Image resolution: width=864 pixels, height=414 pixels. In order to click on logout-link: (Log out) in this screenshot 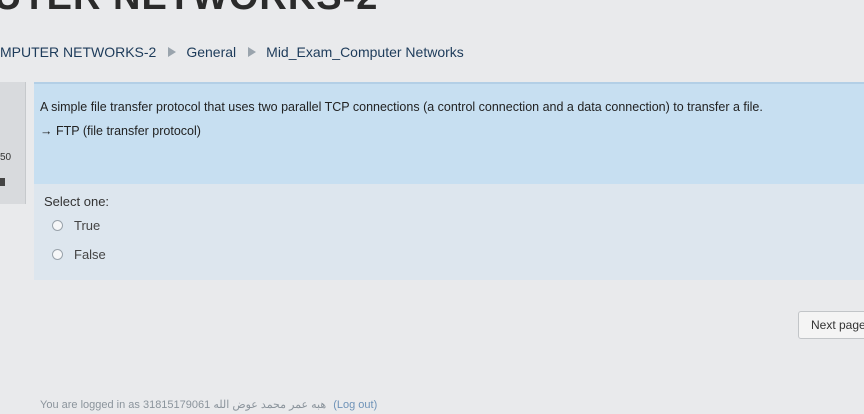, I will do `click(355, 405)`.